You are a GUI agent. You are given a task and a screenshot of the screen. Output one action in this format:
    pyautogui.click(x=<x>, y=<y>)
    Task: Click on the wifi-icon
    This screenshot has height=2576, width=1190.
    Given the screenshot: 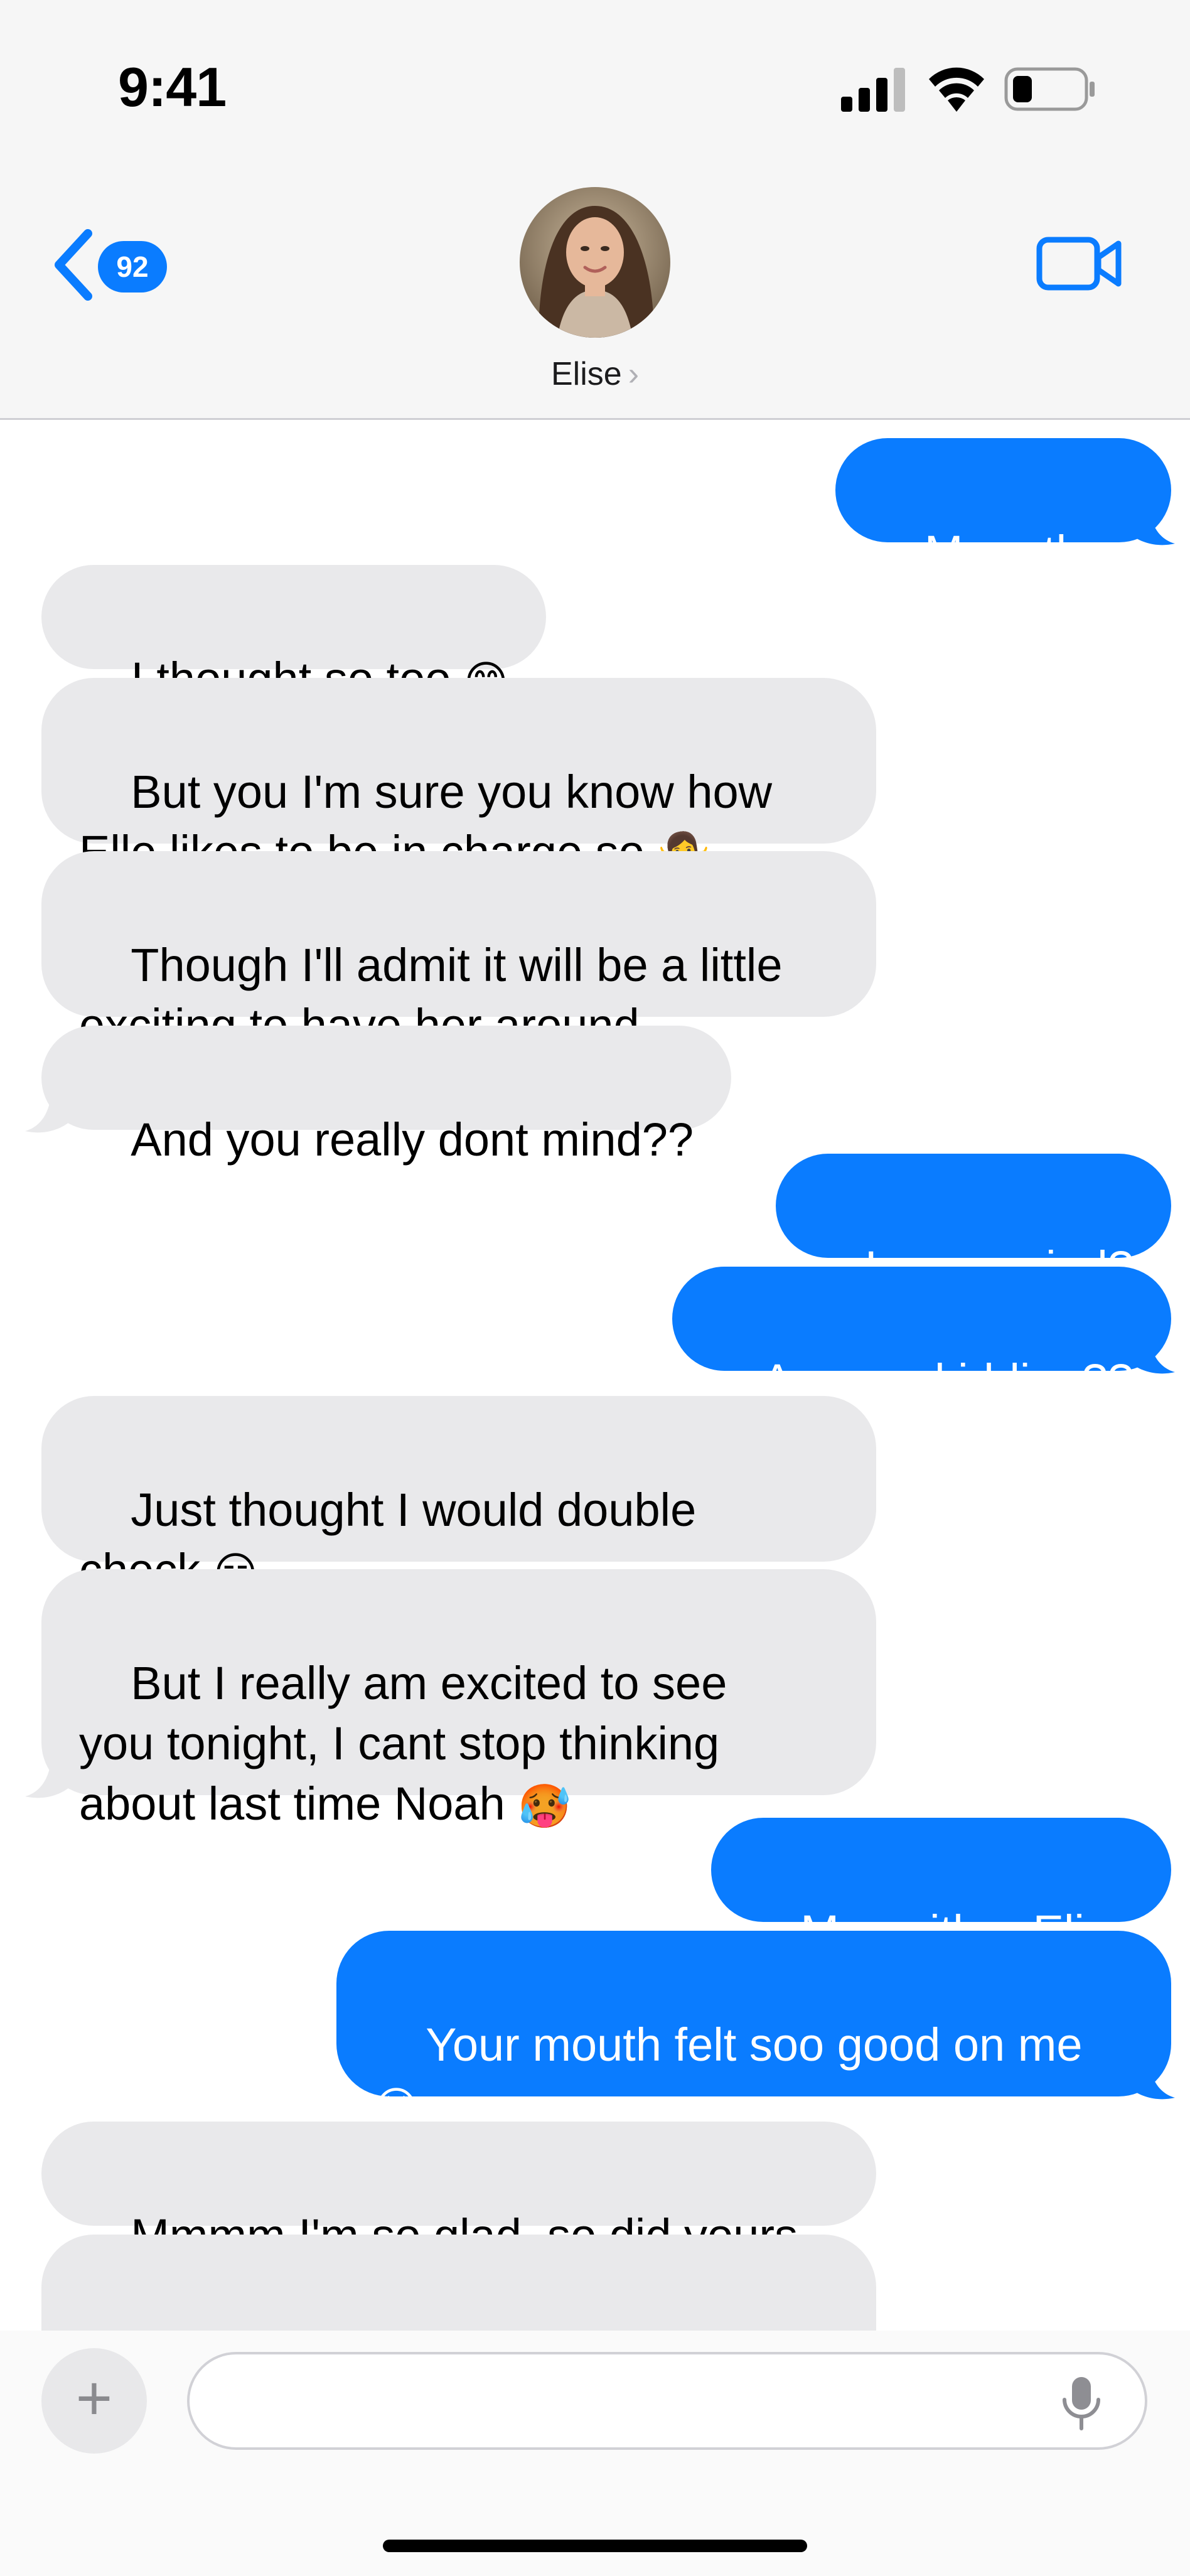 What is the action you would take?
    pyautogui.click(x=956, y=89)
    